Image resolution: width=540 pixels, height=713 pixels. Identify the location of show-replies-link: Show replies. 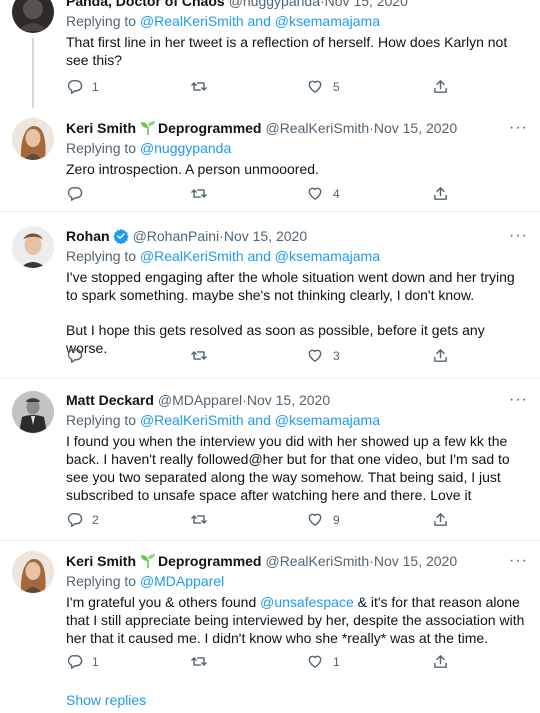
(106, 700).